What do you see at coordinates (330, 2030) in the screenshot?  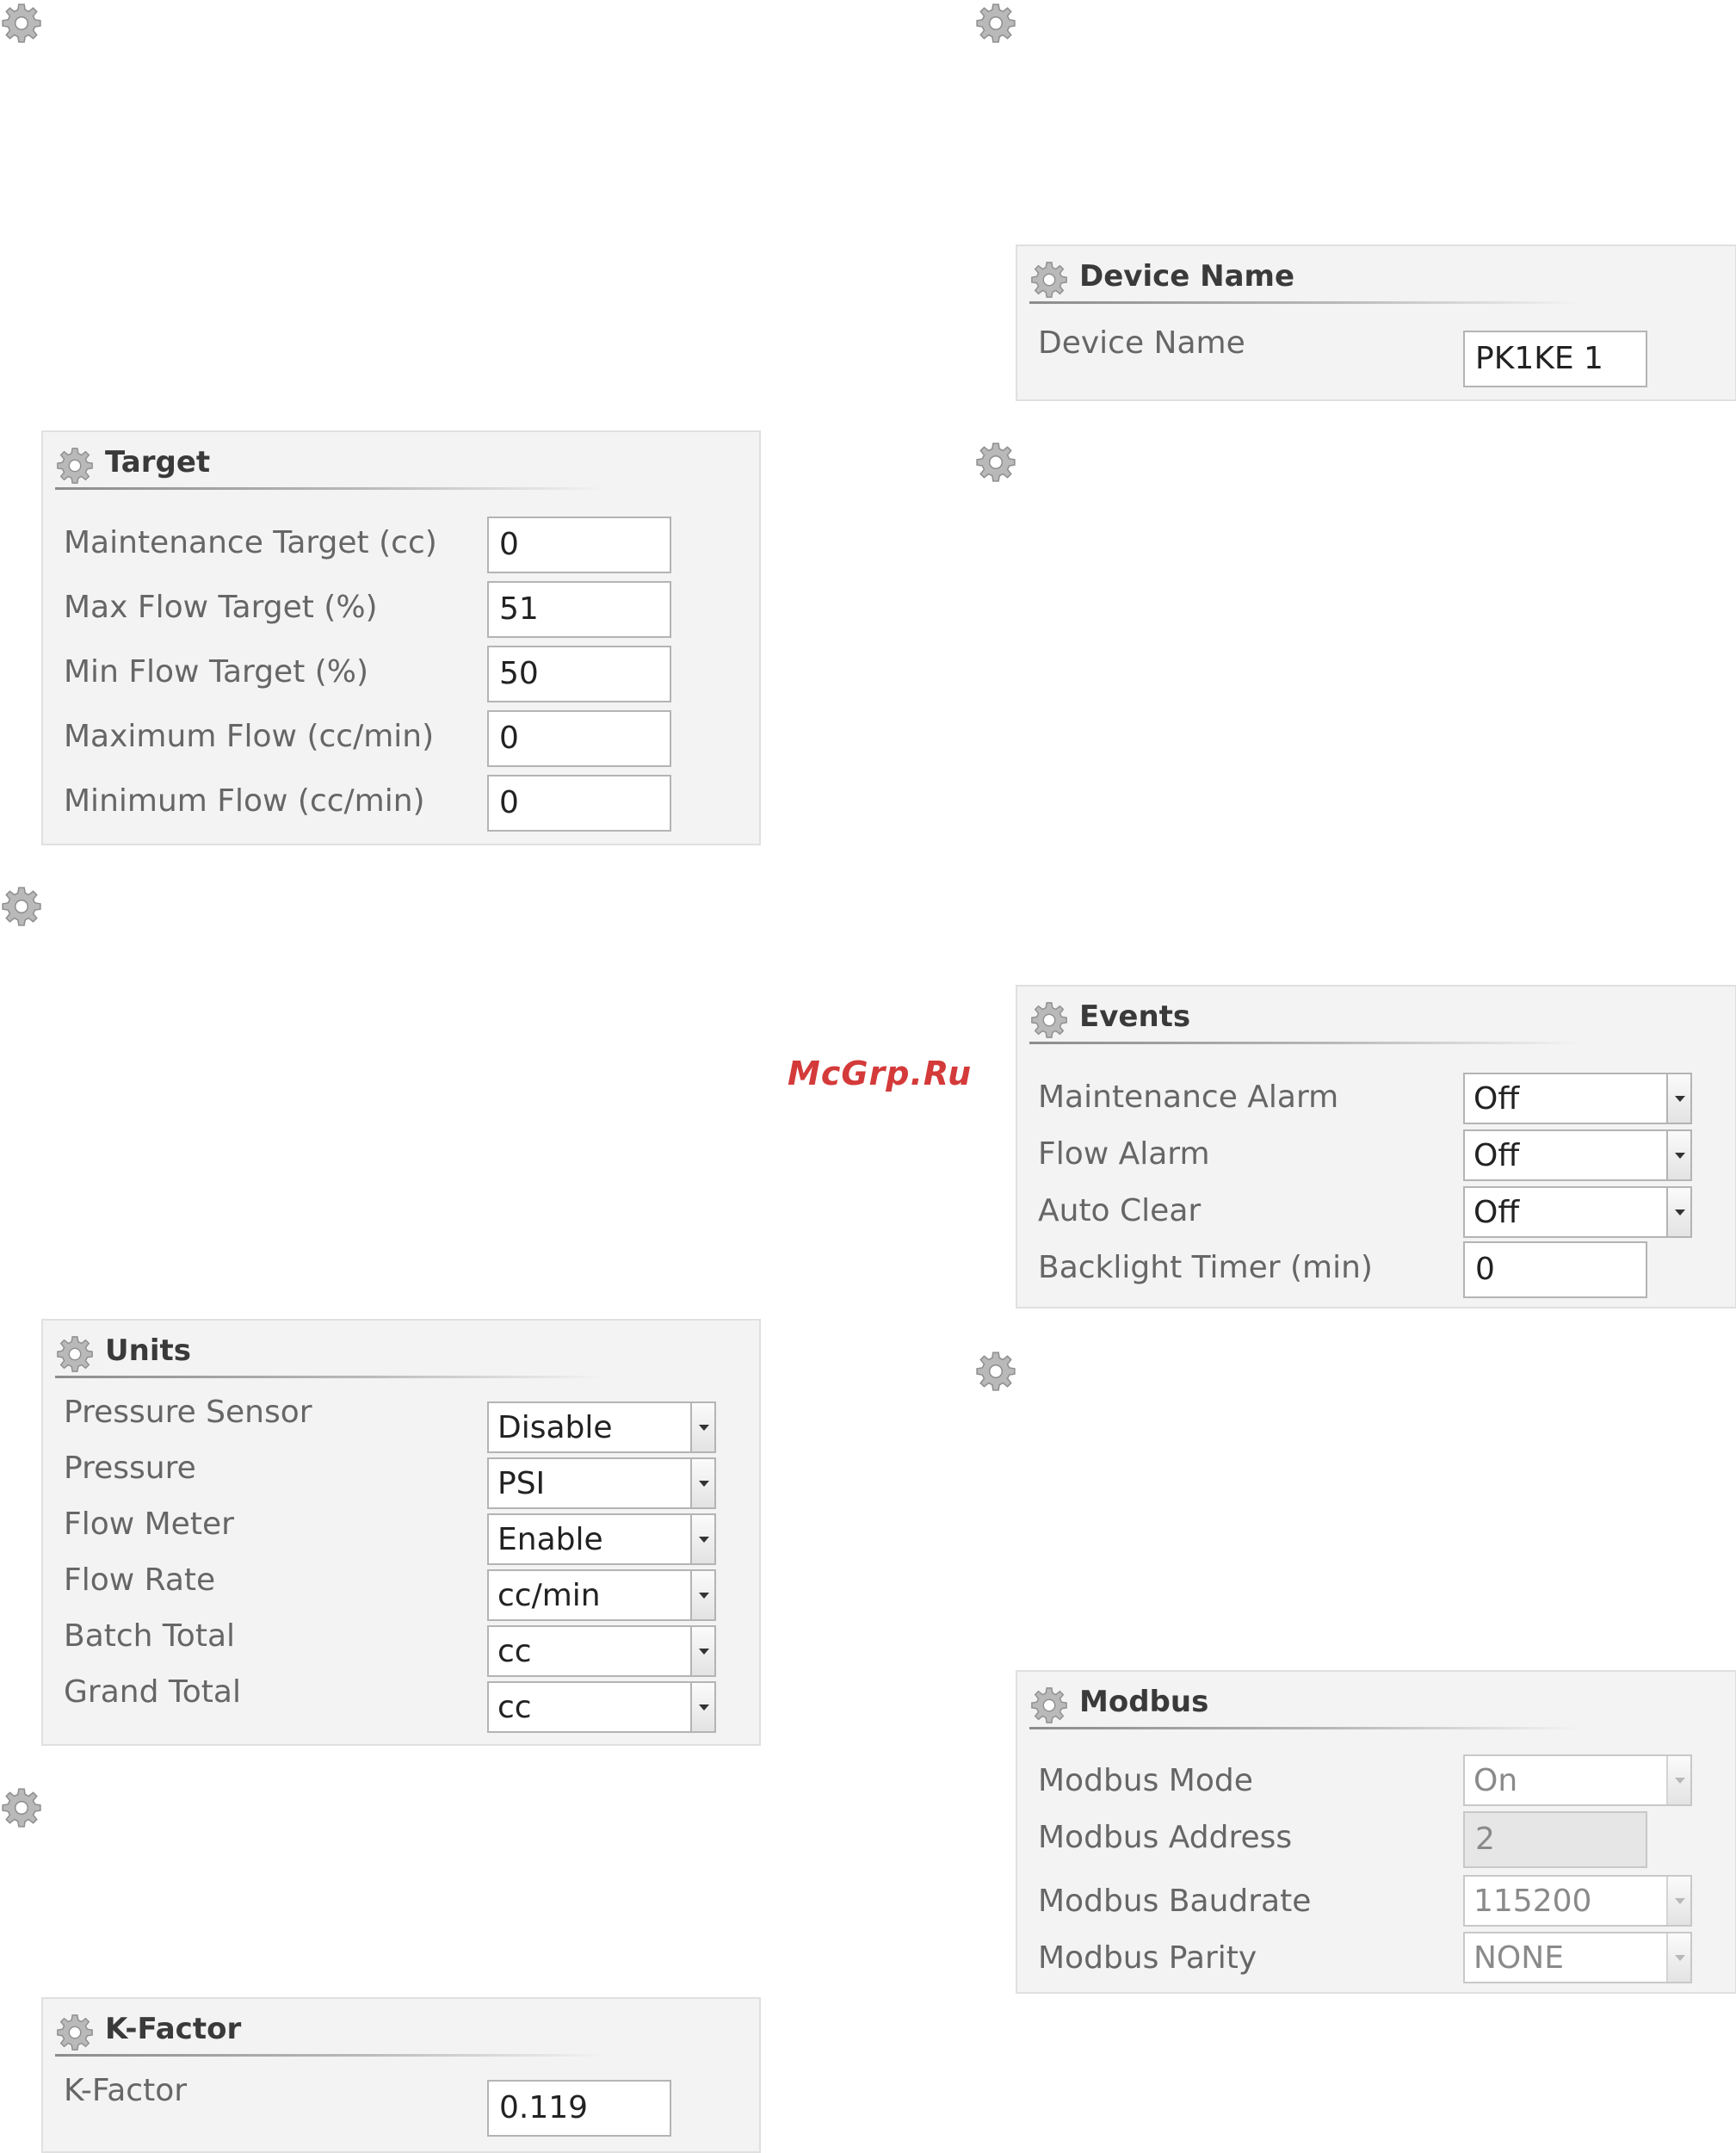 I see `panel-header: K-Factor` at bounding box center [330, 2030].